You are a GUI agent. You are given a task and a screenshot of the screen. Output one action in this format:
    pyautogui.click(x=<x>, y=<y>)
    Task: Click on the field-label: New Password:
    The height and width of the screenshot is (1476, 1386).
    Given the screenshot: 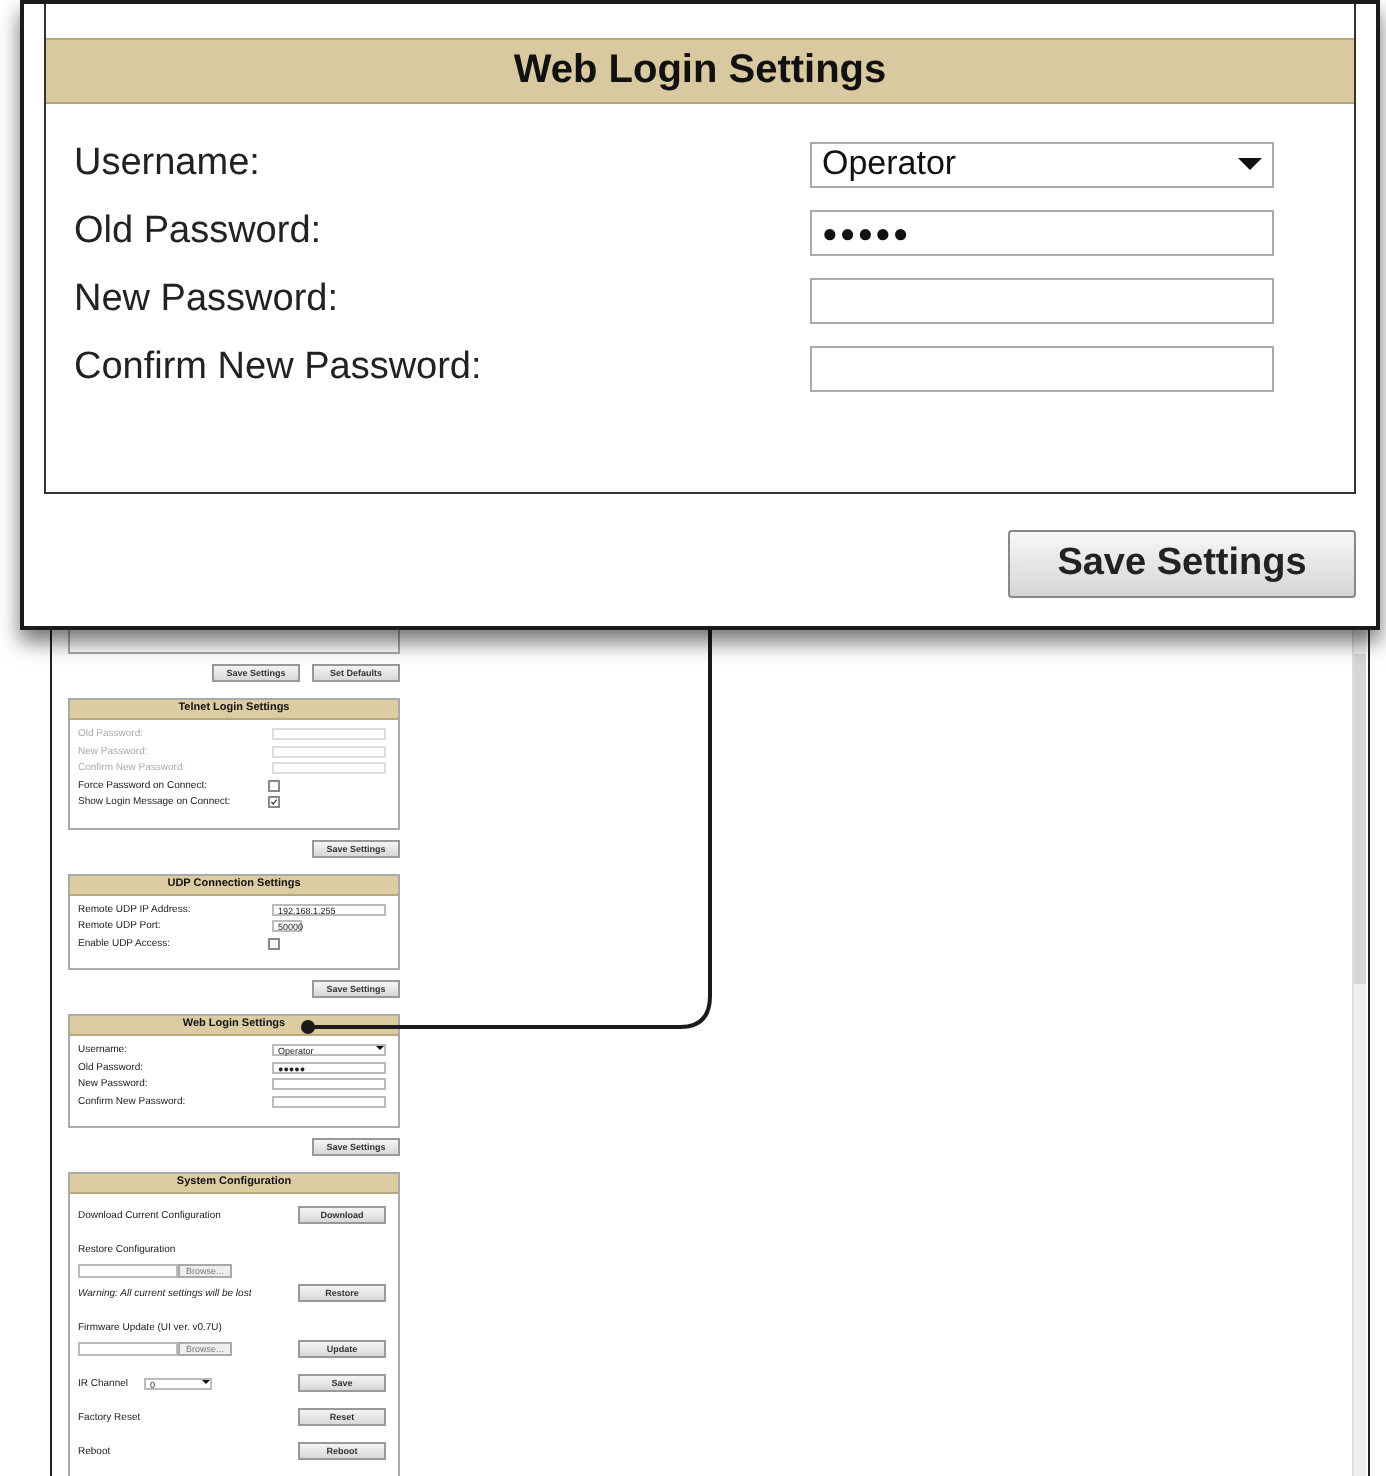 What is the action you would take?
    pyautogui.click(x=206, y=300)
    